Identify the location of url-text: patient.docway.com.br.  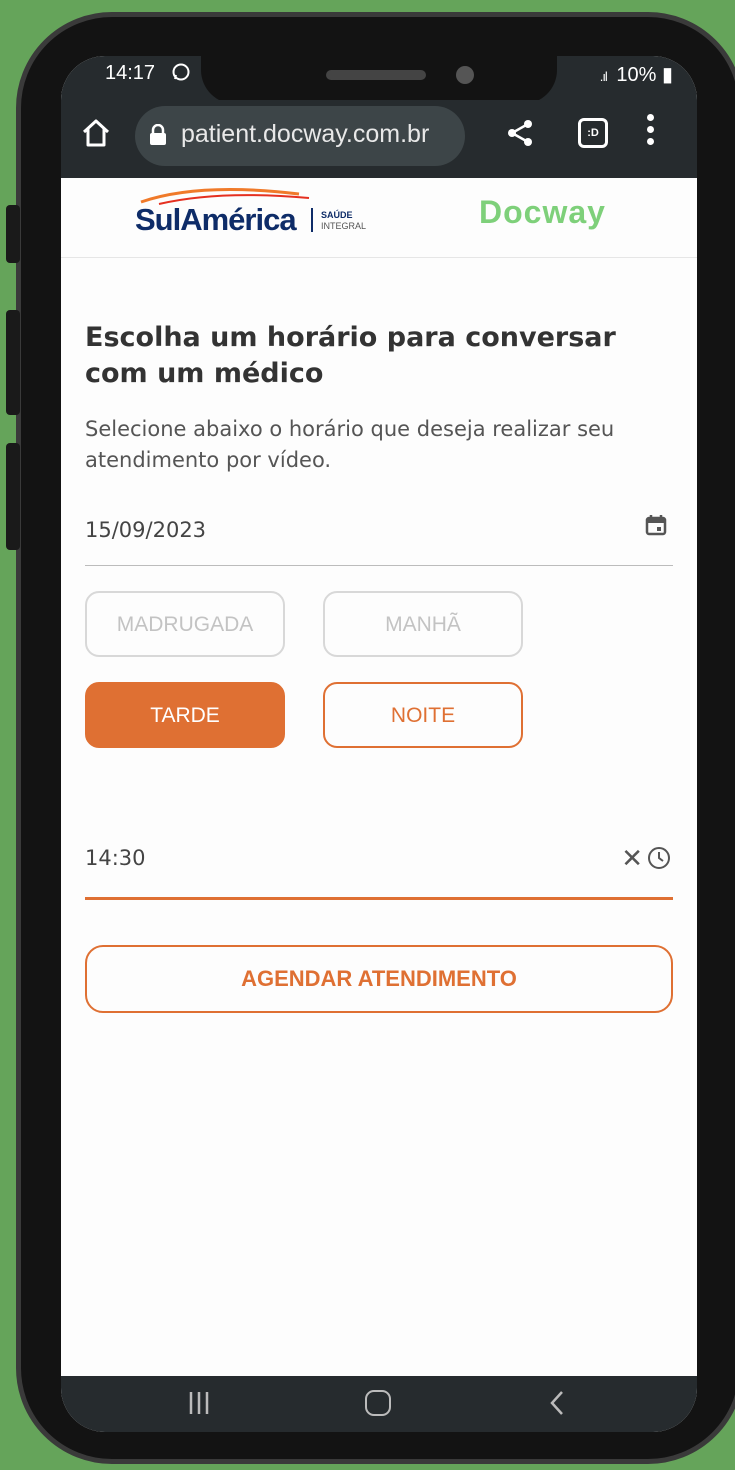
(305, 134).